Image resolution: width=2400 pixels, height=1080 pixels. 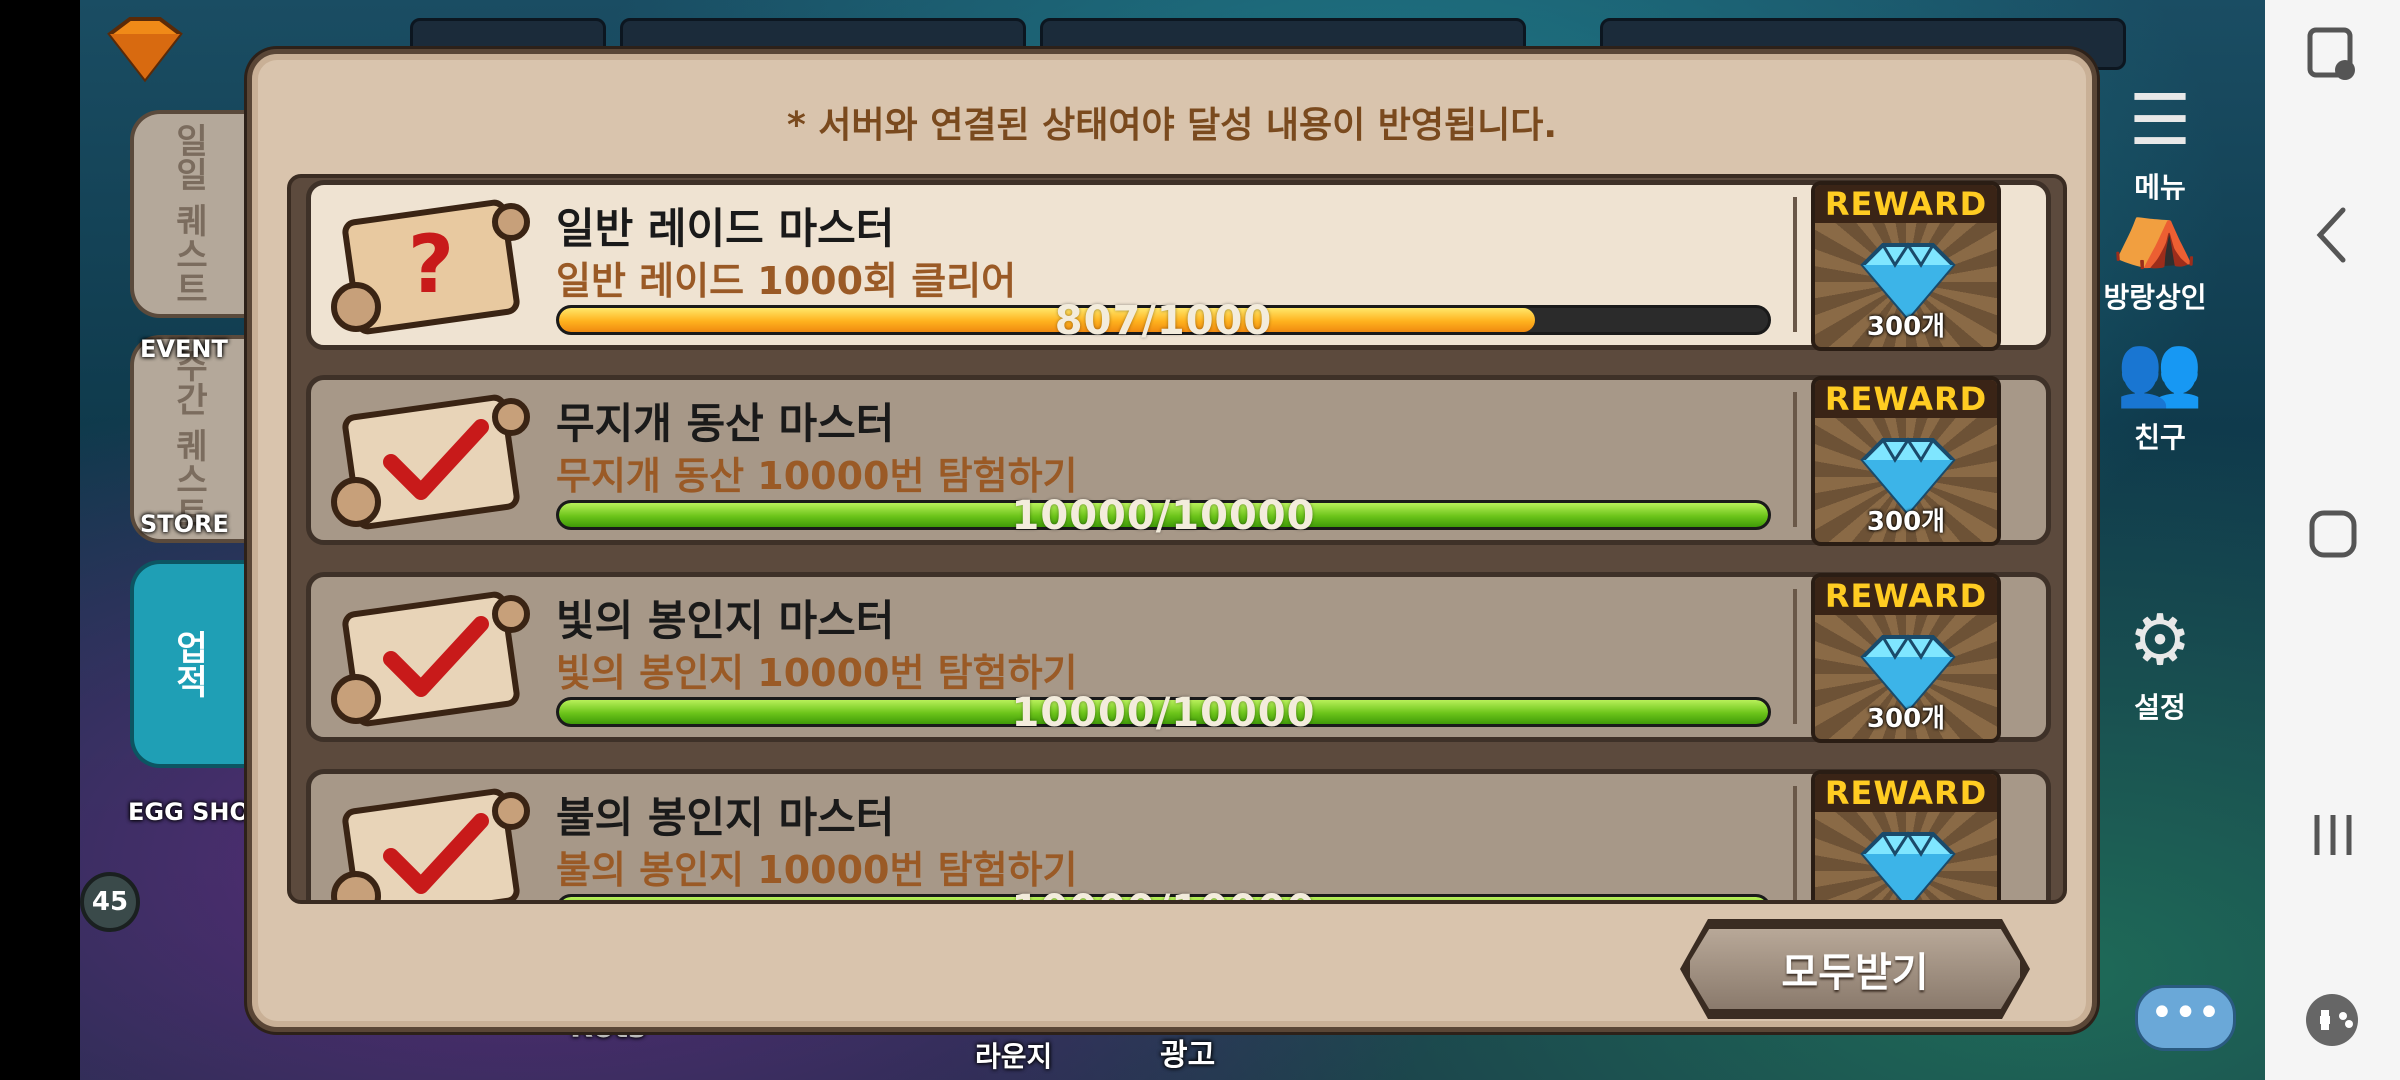 What do you see at coordinates (1172, 125) in the screenshot?
I see `server-notice: * 서버와 연결된 상태여야 달성 내용이 반영됩니다.` at bounding box center [1172, 125].